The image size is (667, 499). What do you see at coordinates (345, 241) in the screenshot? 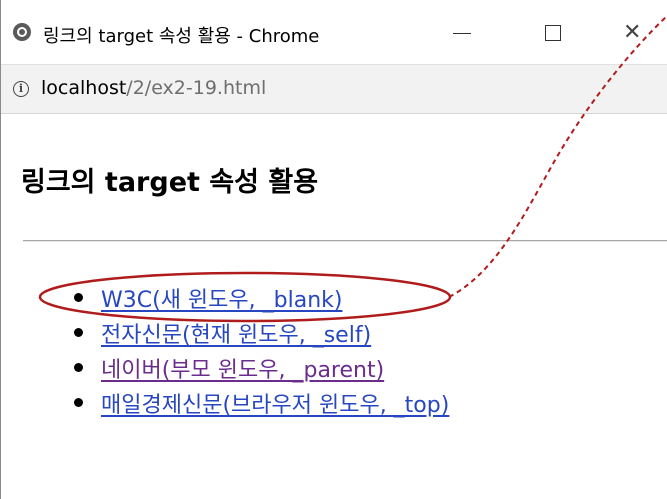
I see `horizontal-rule` at bounding box center [345, 241].